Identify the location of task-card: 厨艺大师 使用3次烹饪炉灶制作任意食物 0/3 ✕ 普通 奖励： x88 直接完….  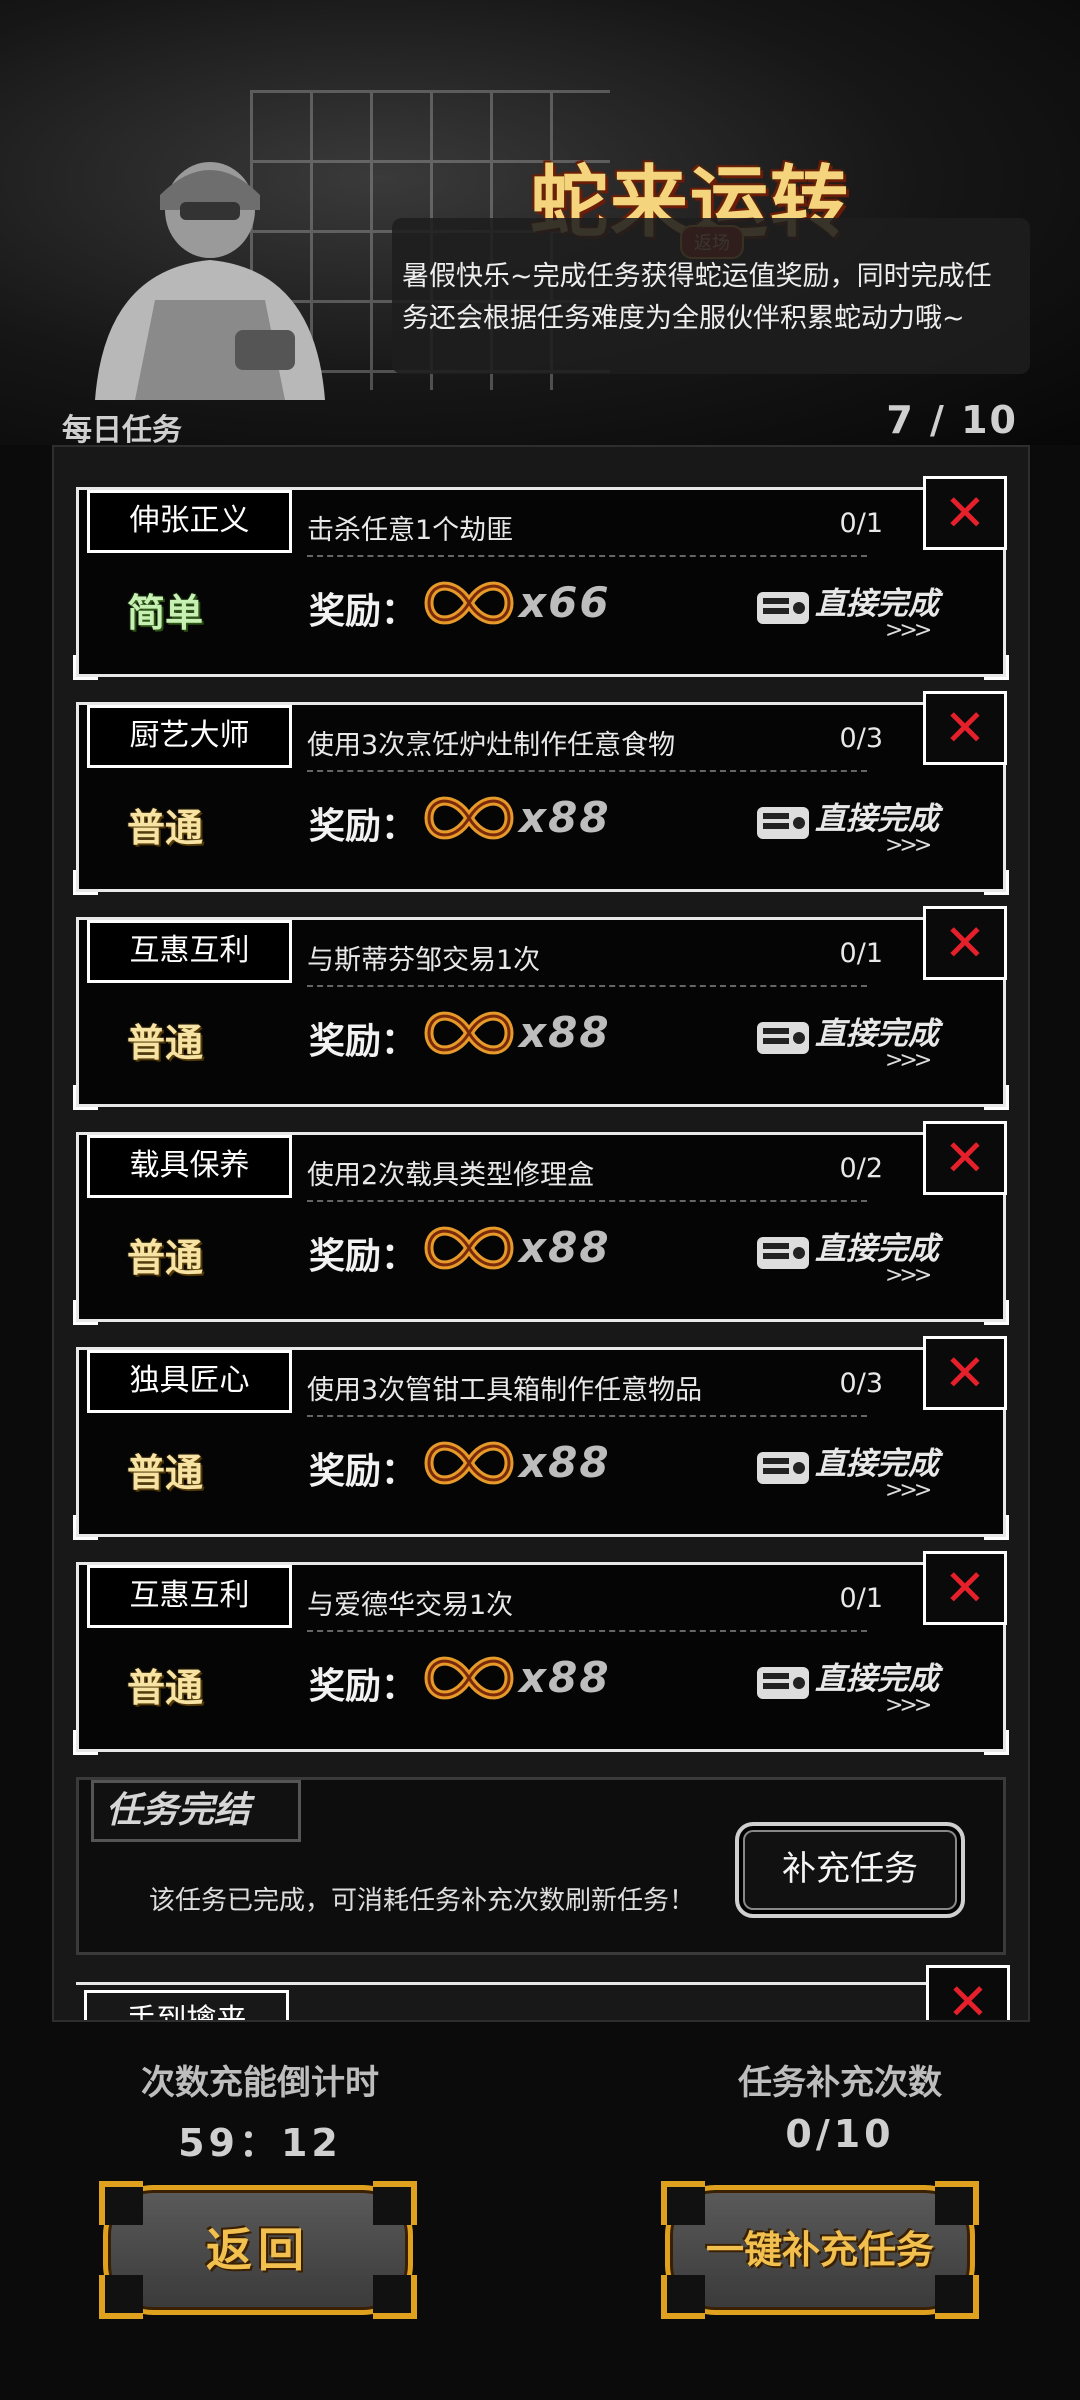
(541, 793).